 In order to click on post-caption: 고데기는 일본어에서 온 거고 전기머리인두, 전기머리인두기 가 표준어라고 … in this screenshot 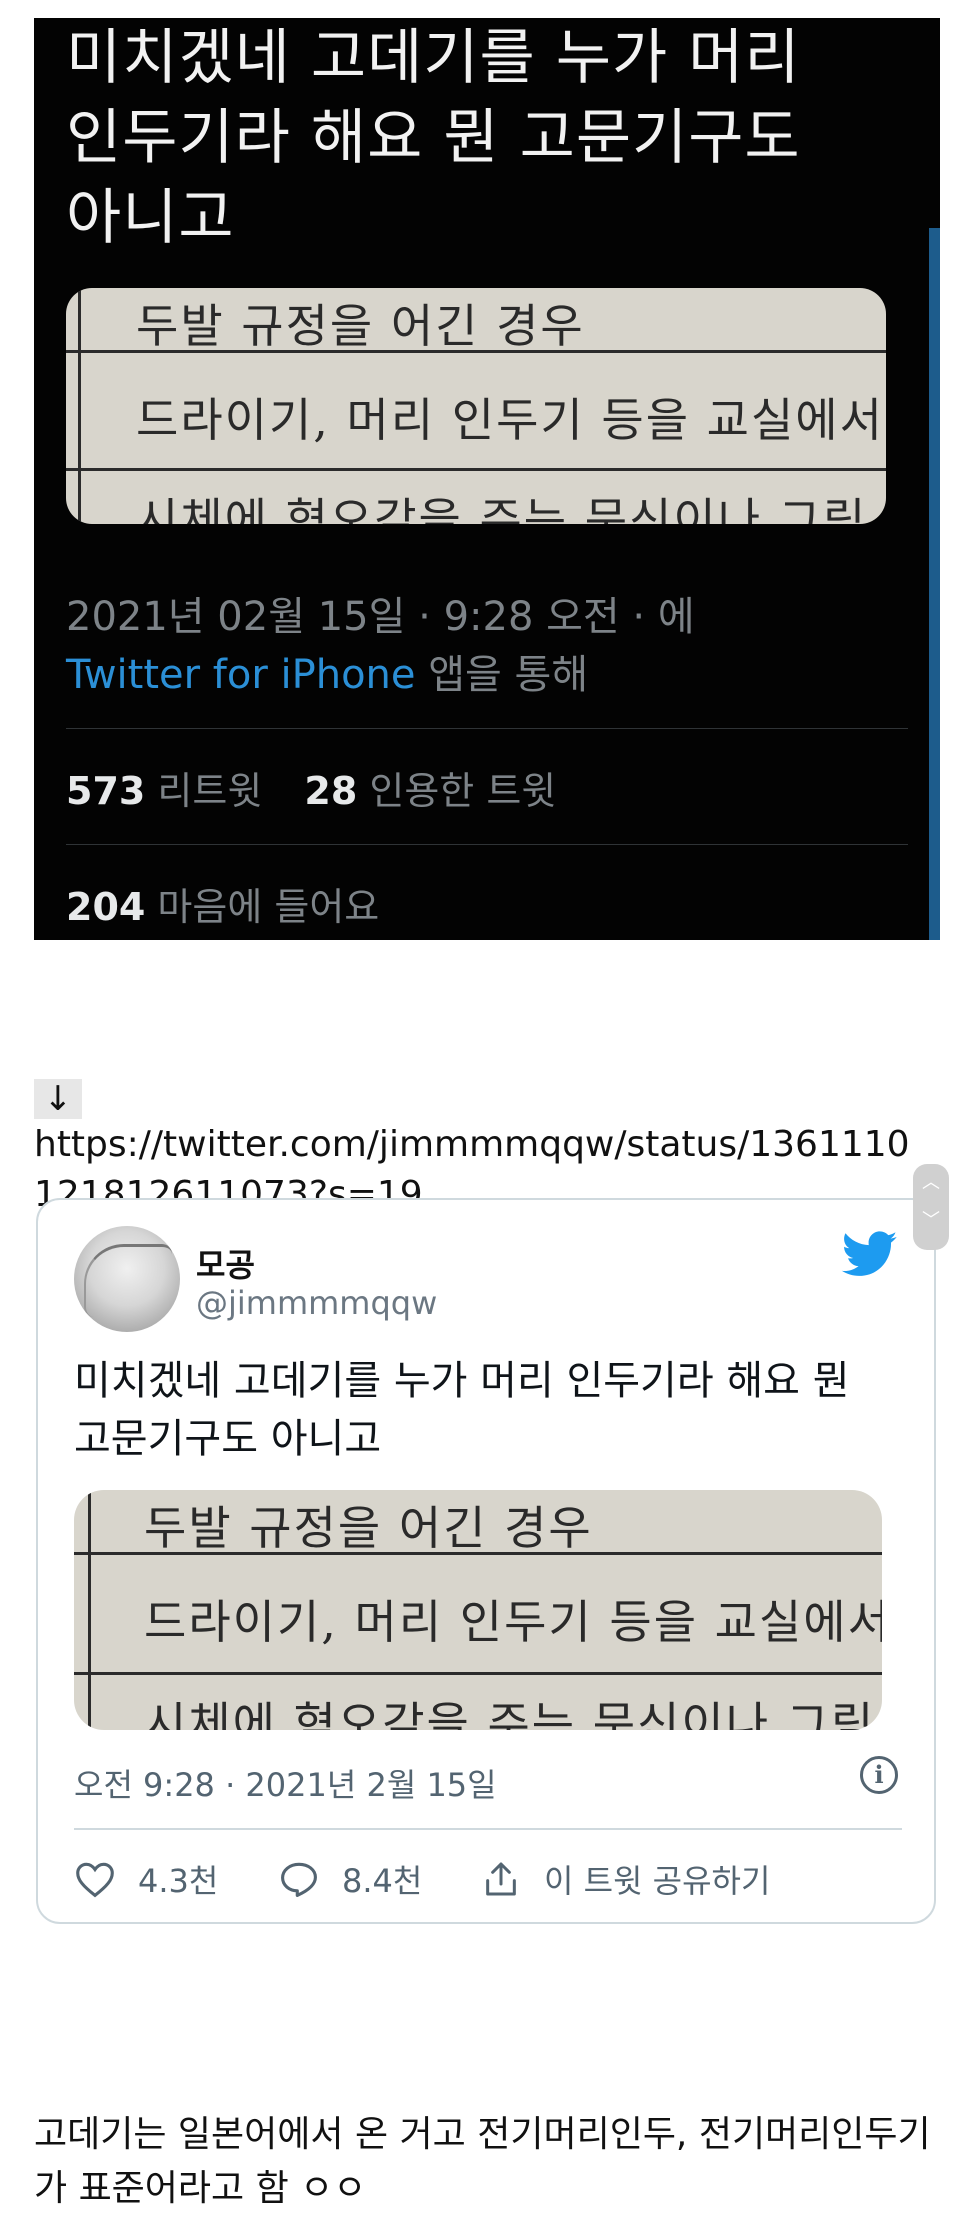, I will do `click(489, 2162)`.